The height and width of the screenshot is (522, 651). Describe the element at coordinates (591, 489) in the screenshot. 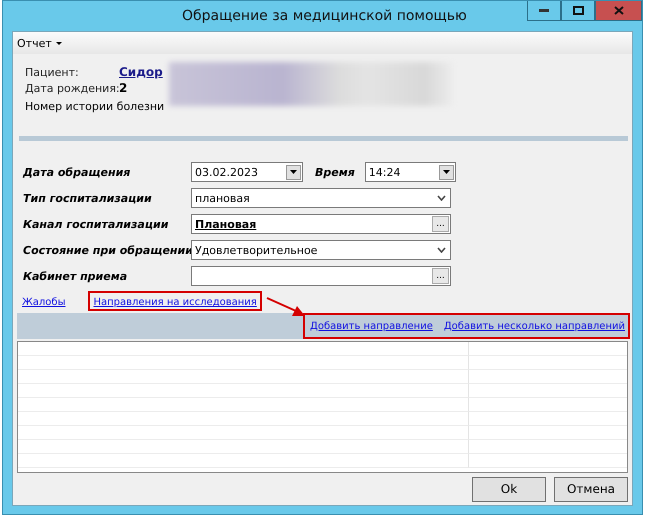

I see `cancel-button: Отмена` at that location.